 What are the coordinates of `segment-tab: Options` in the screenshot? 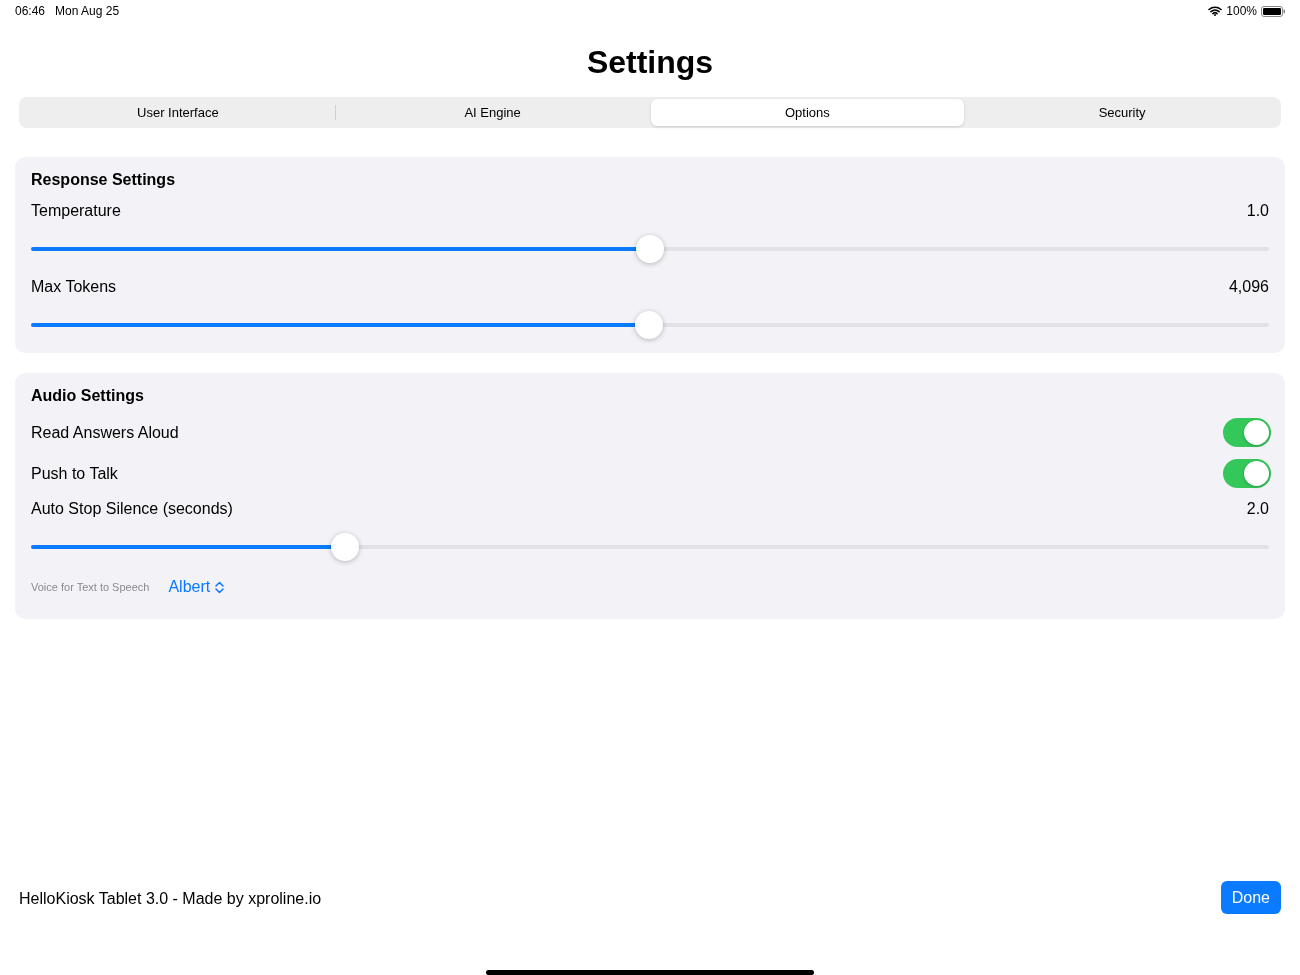 It's located at (807, 112).